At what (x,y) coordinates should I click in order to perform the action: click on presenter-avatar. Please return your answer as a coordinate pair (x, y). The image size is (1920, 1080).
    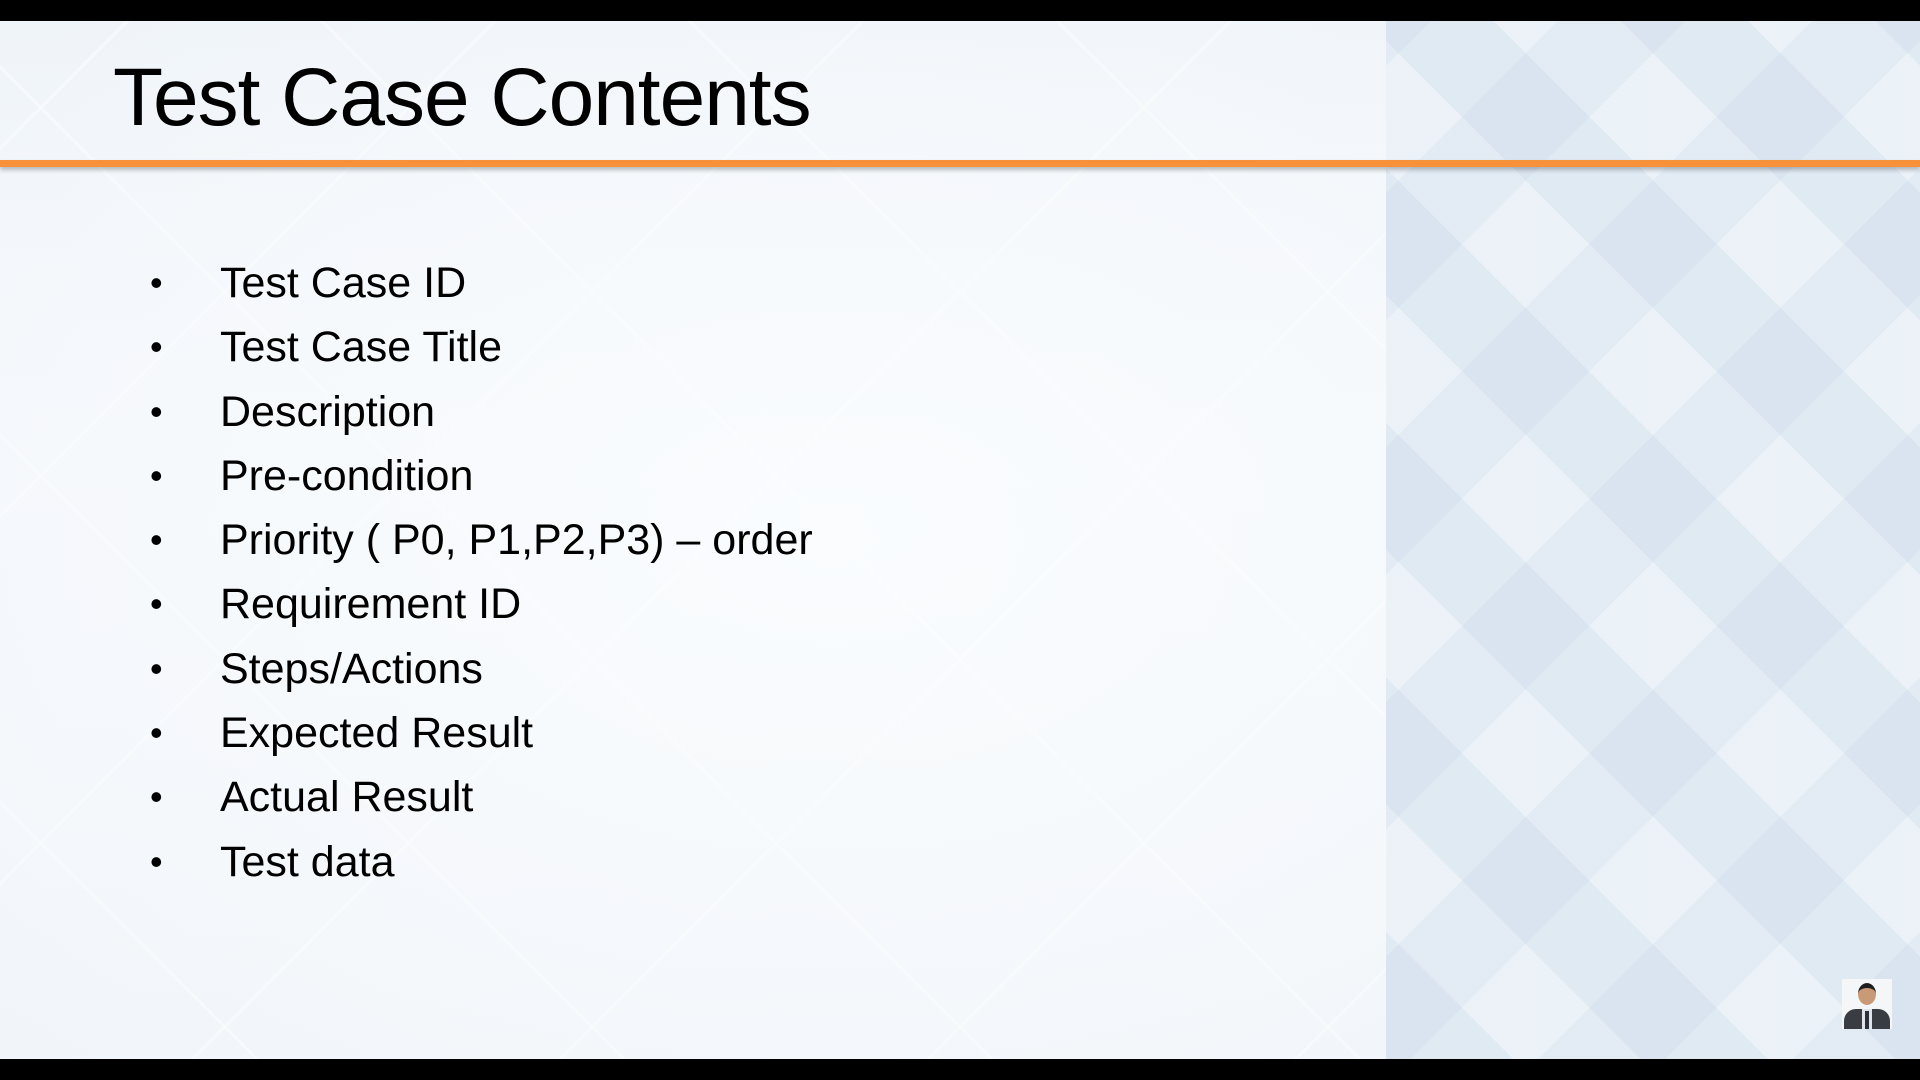
    Looking at the image, I should click on (1867, 1004).